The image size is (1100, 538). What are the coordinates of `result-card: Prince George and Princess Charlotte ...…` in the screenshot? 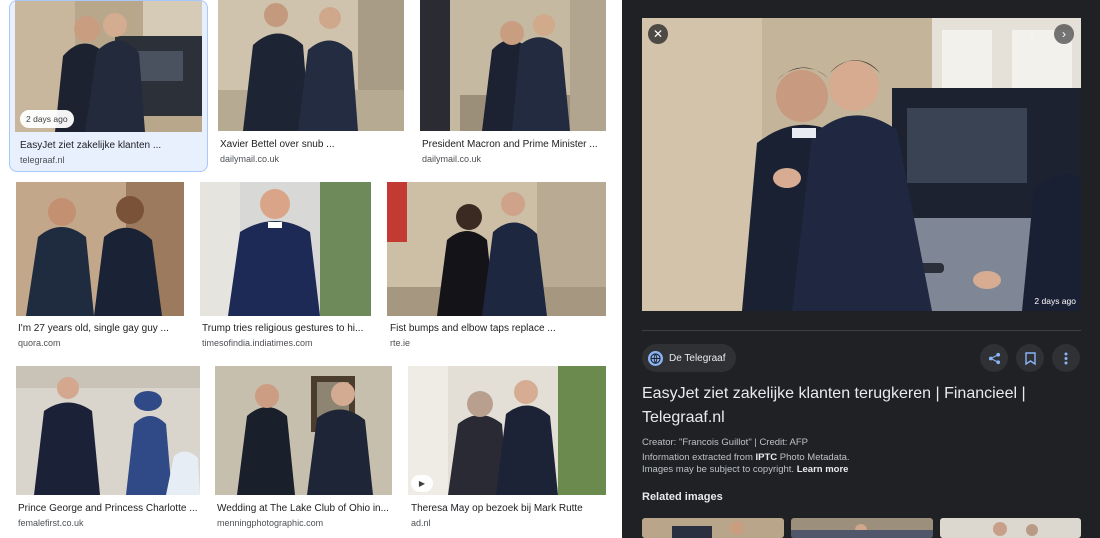 It's located at (108, 448).